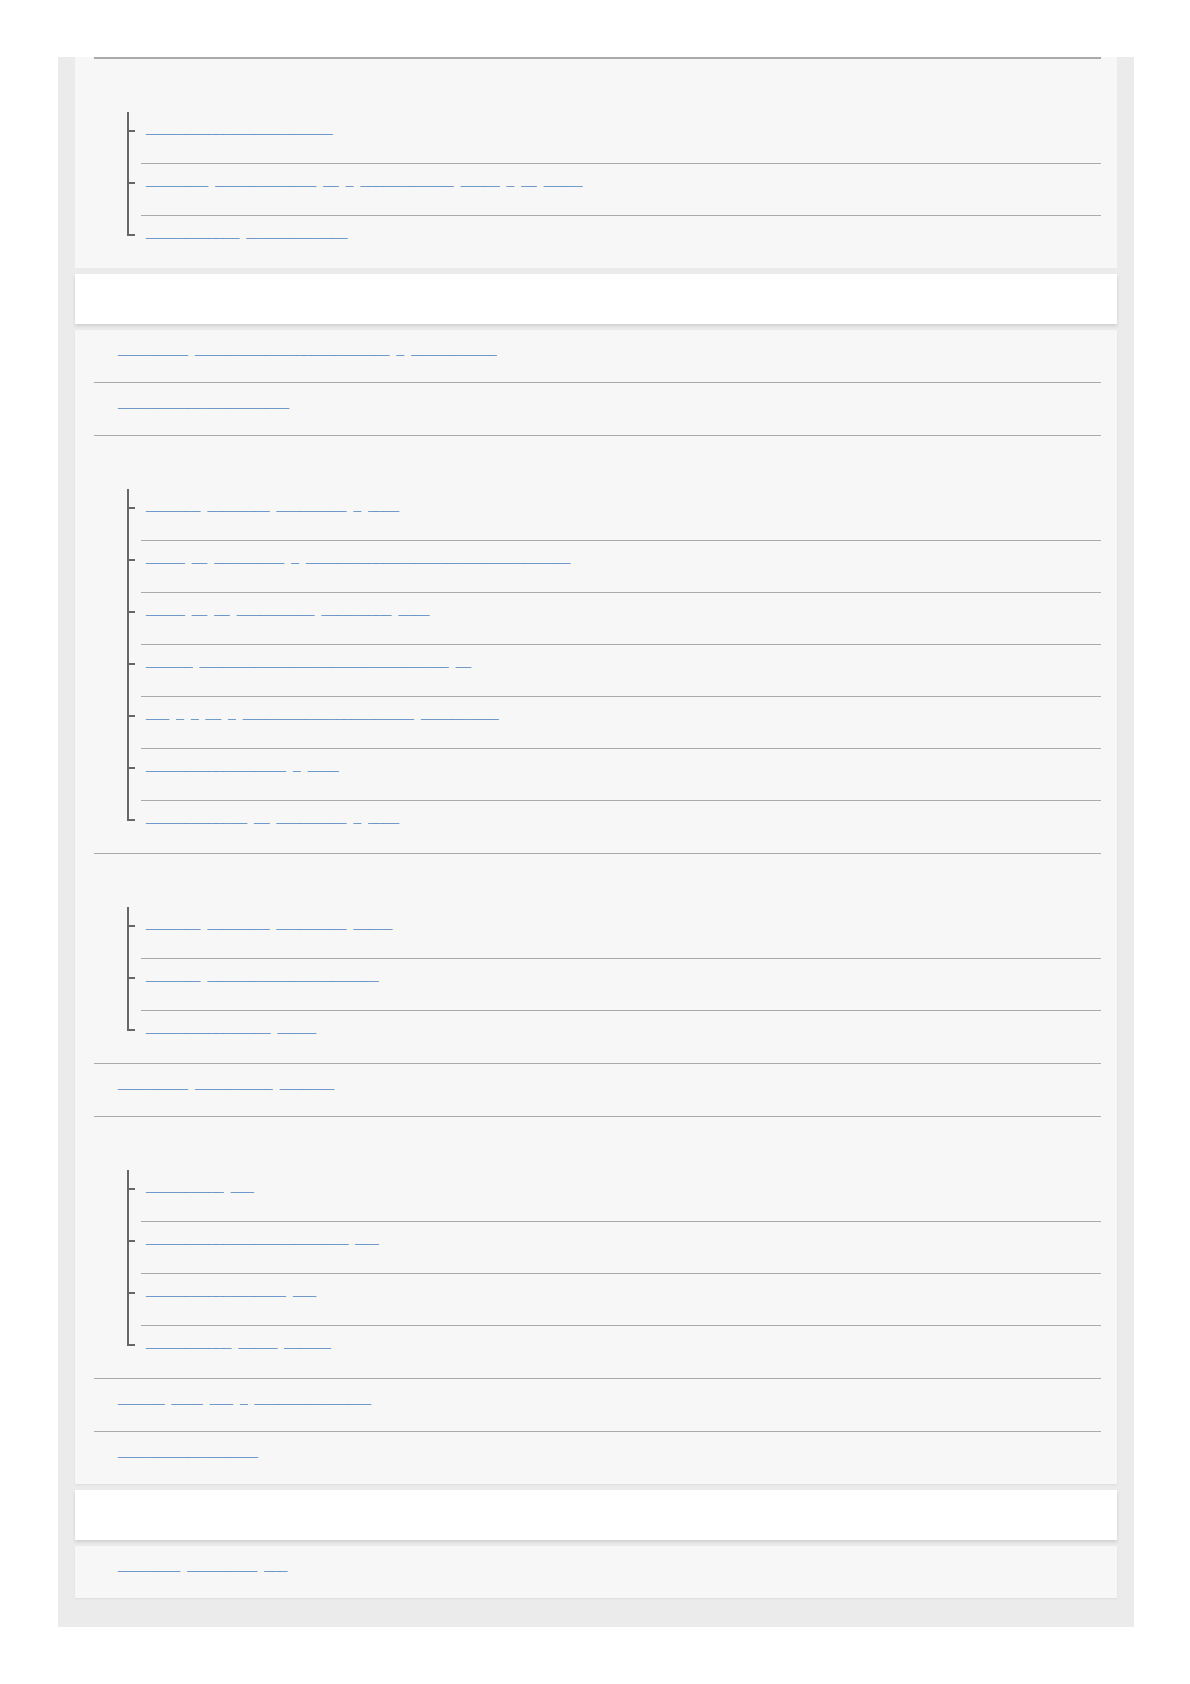 Image resolution: width=1190 pixels, height=1684 pixels. What do you see at coordinates (364, 180) in the screenshot?
I see `link: ________ _____________ __ _ ____________ _____ _ __ _____` at bounding box center [364, 180].